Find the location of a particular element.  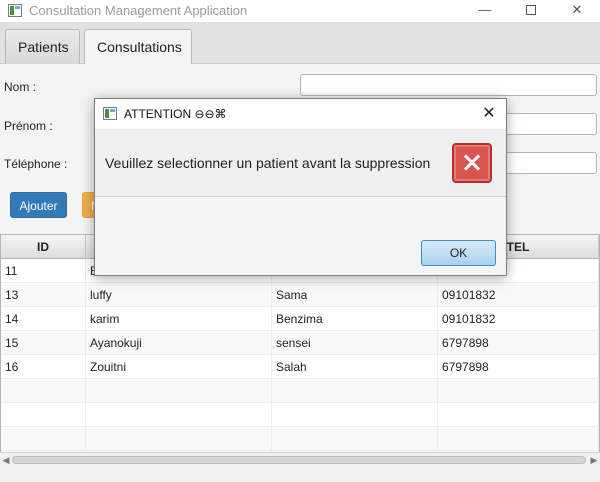

telephone-label: Téléphone : is located at coordinates (36, 164).